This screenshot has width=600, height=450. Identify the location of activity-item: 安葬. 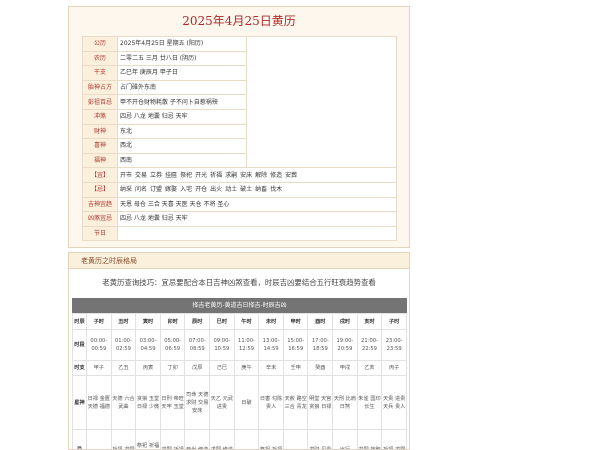
(291, 175).